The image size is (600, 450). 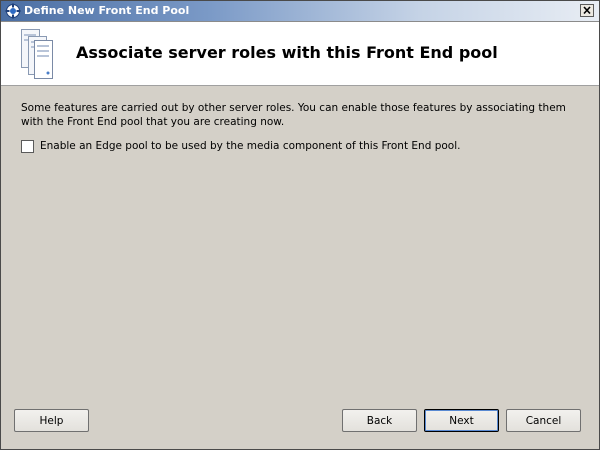 What do you see at coordinates (587, 10) in the screenshot?
I see `close-button` at bounding box center [587, 10].